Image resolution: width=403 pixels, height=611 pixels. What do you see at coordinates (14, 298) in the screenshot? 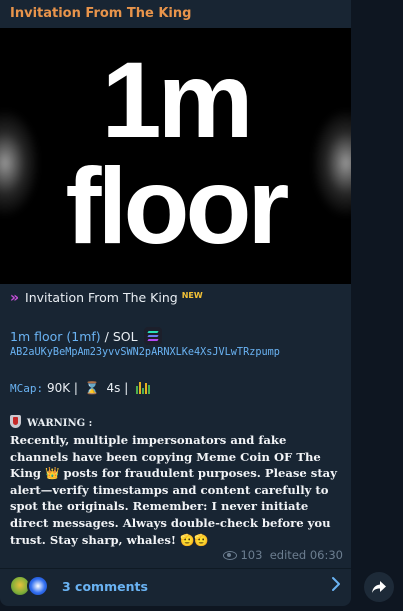
I see `double-chevron-right-icon: »` at bounding box center [14, 298].